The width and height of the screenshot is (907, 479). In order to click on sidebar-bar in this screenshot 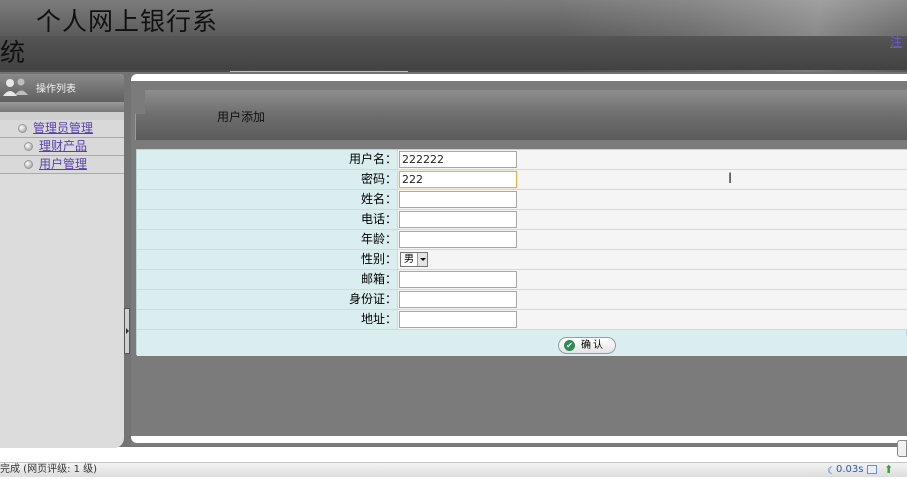, I will do `click(62, 107)`.